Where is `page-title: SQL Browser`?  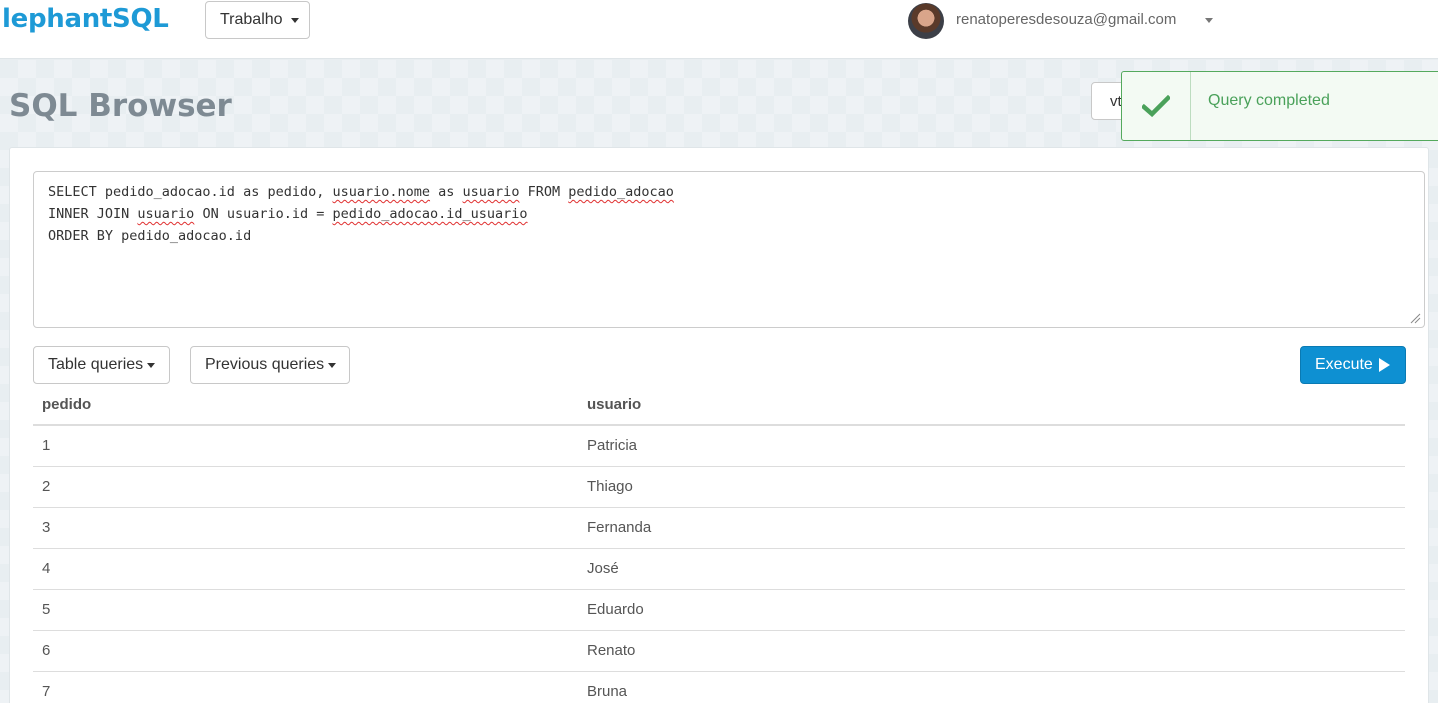
page-title: SQL Browser is located at coordinates (120, 106).